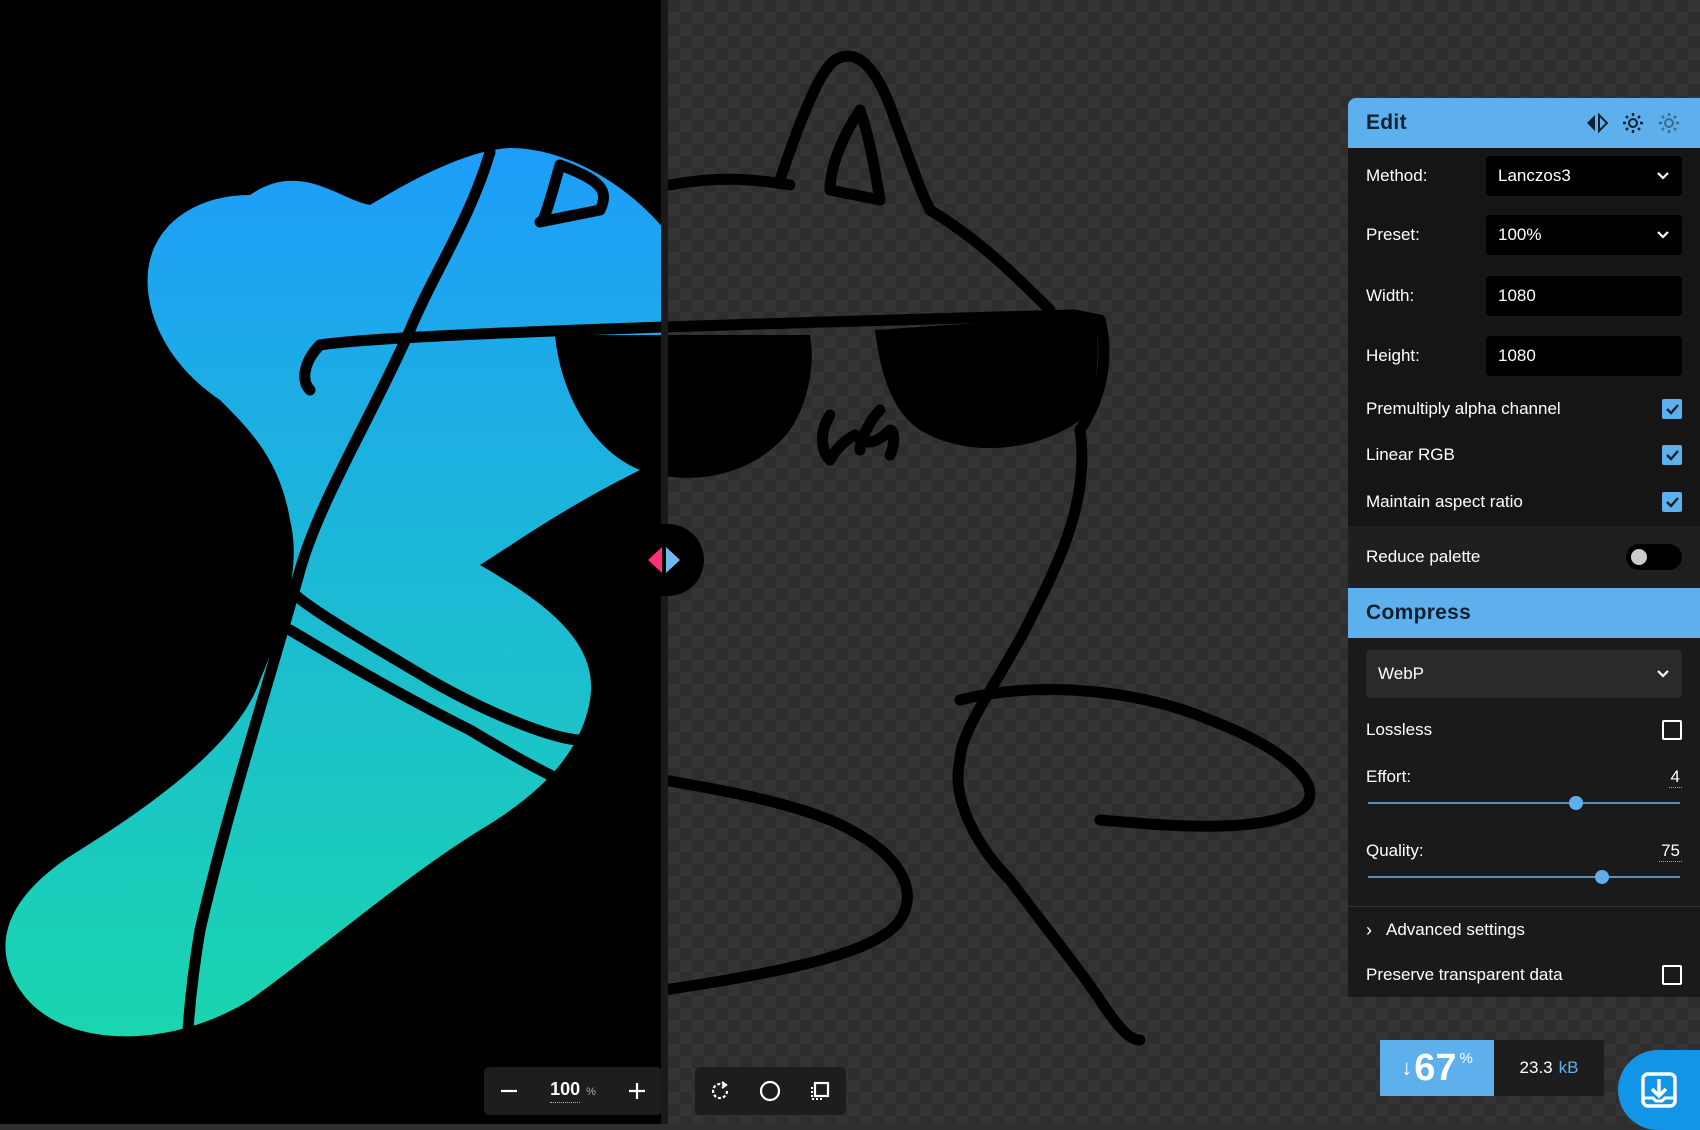 The height and width of the screenshot is (1130, 1700). What do you see at coordinates (1524, 557) in the screenshot?
I see `reduce-palette-row: Reduce palette` at bounding box center [1524, 557].